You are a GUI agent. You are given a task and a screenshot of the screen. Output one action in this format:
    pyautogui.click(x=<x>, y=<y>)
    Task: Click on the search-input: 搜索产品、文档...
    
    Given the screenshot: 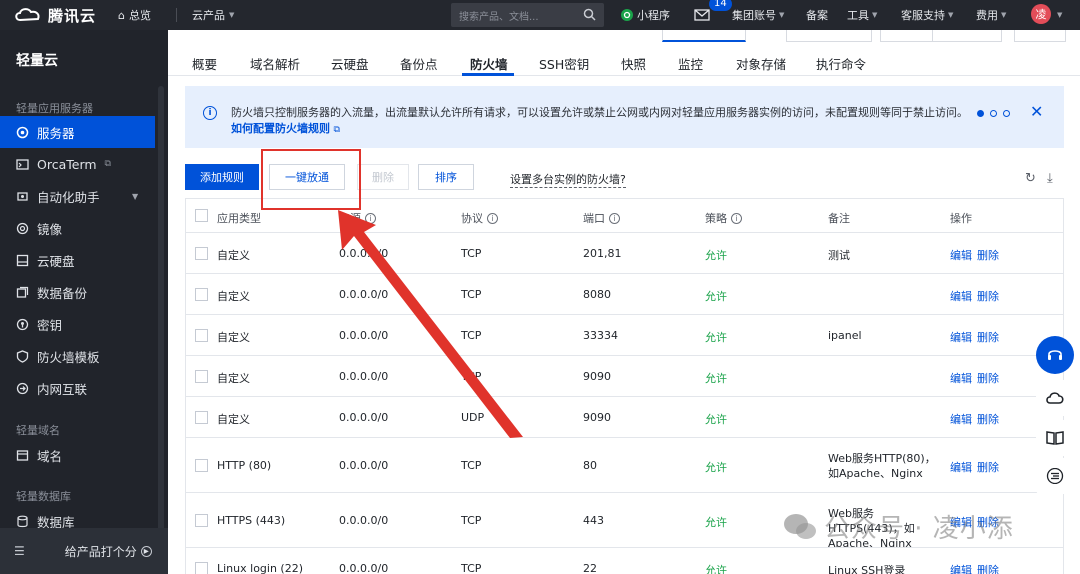 What is the action you would take?
    pyautogui.click(x=527, y=15)
    